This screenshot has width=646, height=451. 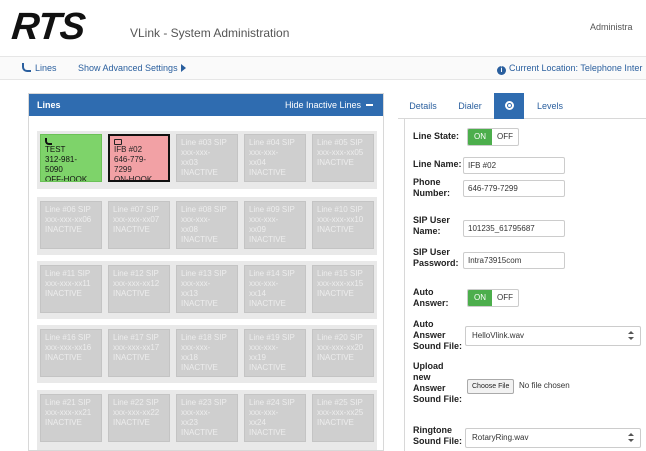 I want to click on line-tile: Line #15 SIP xxx-xxx-xx15 INACTIVE, so click(x=343, y=289).